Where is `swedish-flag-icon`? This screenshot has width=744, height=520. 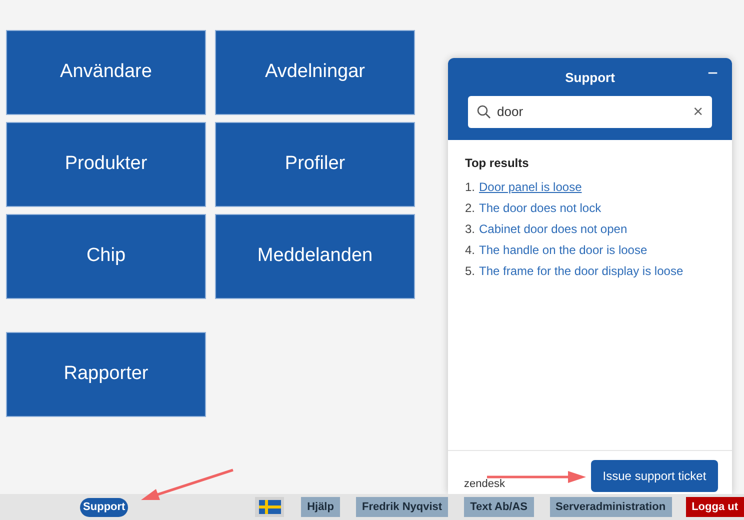 swedish-flag-icon is located at coordinates (269, 507).